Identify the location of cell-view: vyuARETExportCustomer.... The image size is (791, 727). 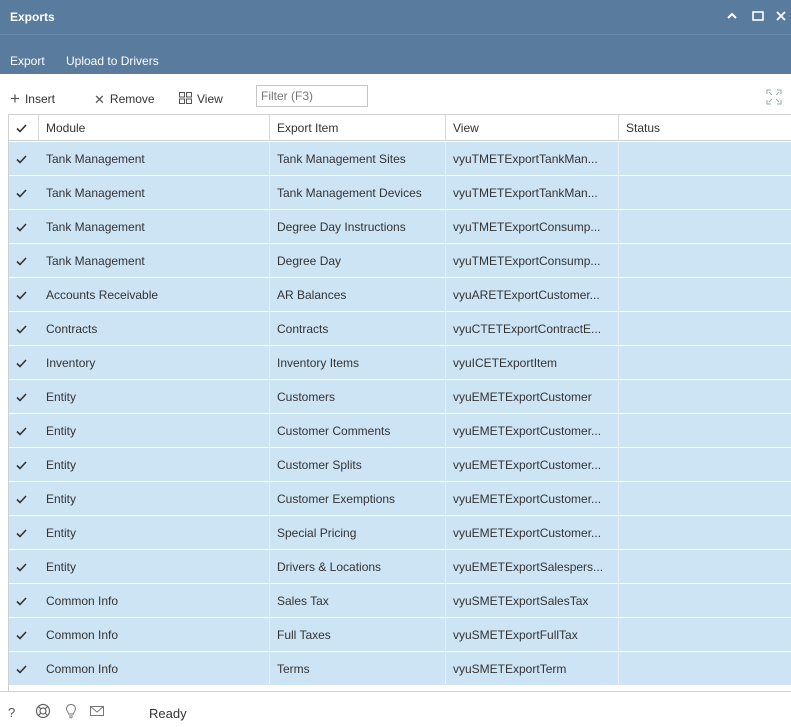
(532, 295).